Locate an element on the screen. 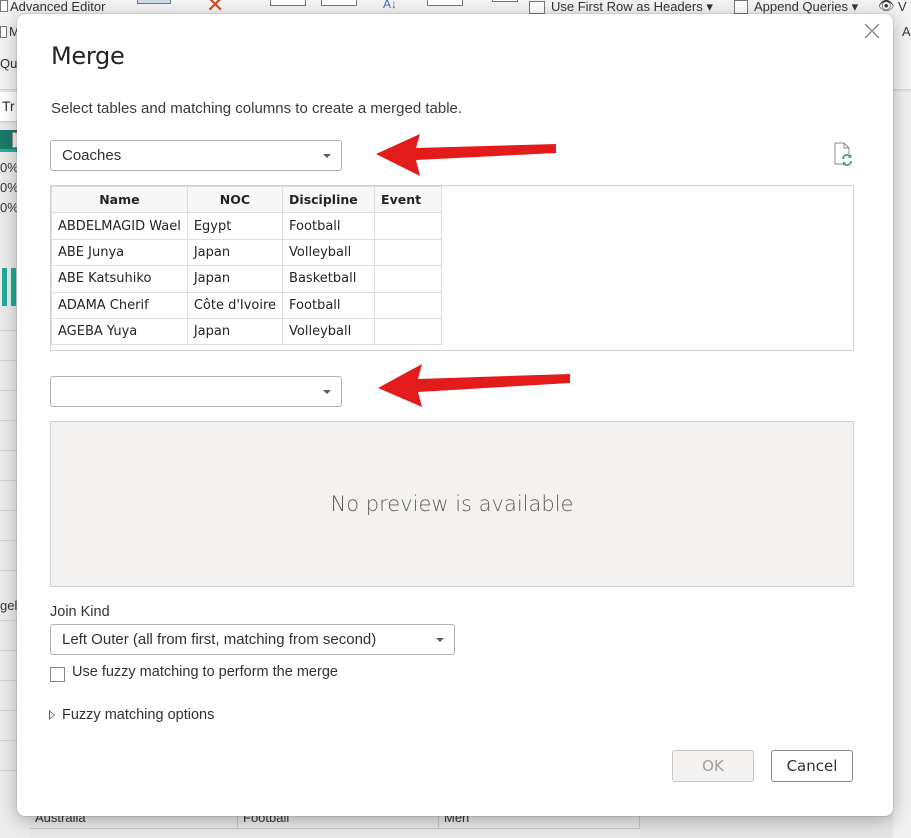 The width and height of the screenshot is (911, 838). join-kind-label: Join Kind is located at coordinates (80, 612).